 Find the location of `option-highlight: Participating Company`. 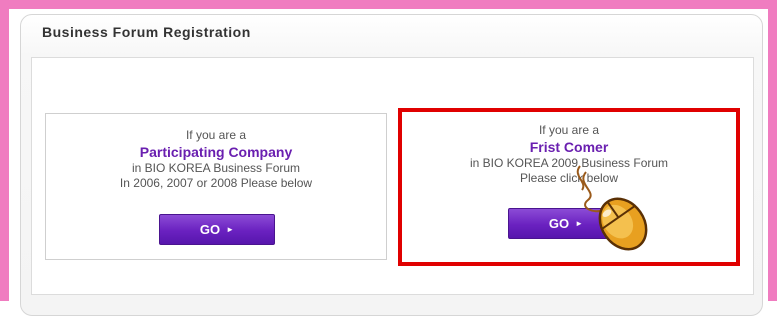

option-highlight: Participating Company is located at coordinates (216, 152).